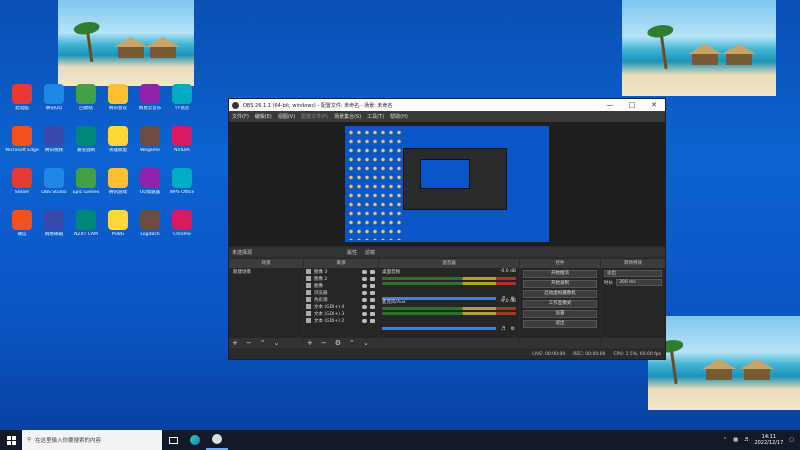 The height and width of the screenshot is (450, 800). Describe the element at coordinates (240, 116) in the screenshot. I see `menu-file: 文件(F)` at that location.